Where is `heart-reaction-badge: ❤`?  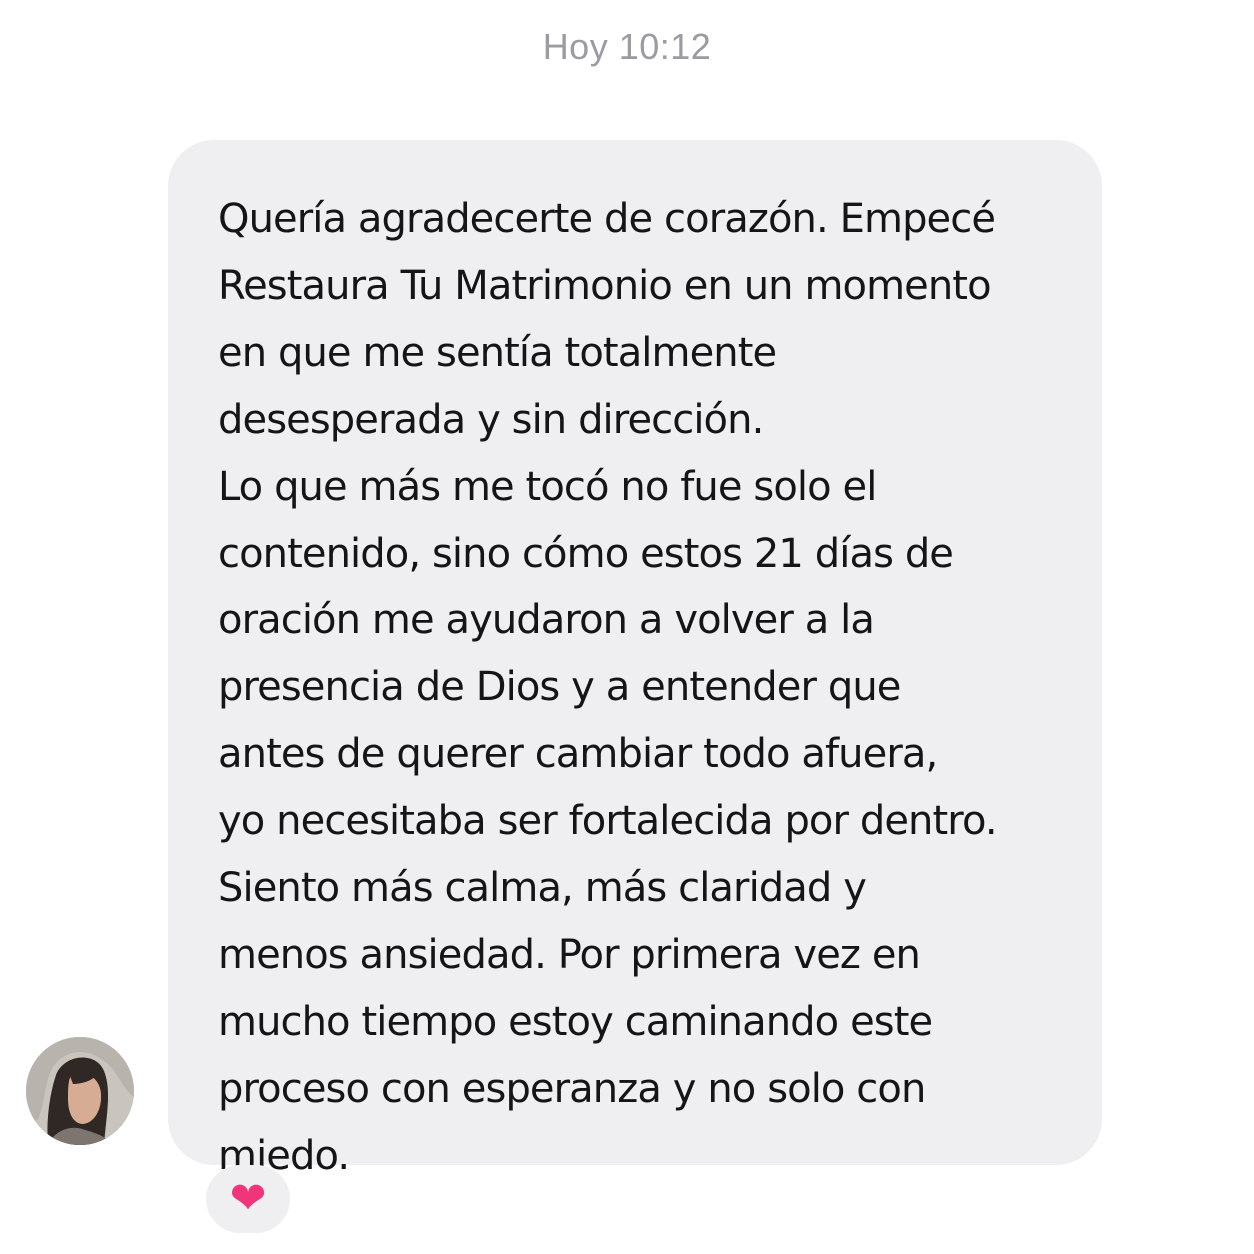 heart-reaction-badge: ❤ is located at coordinates (248, 1199).